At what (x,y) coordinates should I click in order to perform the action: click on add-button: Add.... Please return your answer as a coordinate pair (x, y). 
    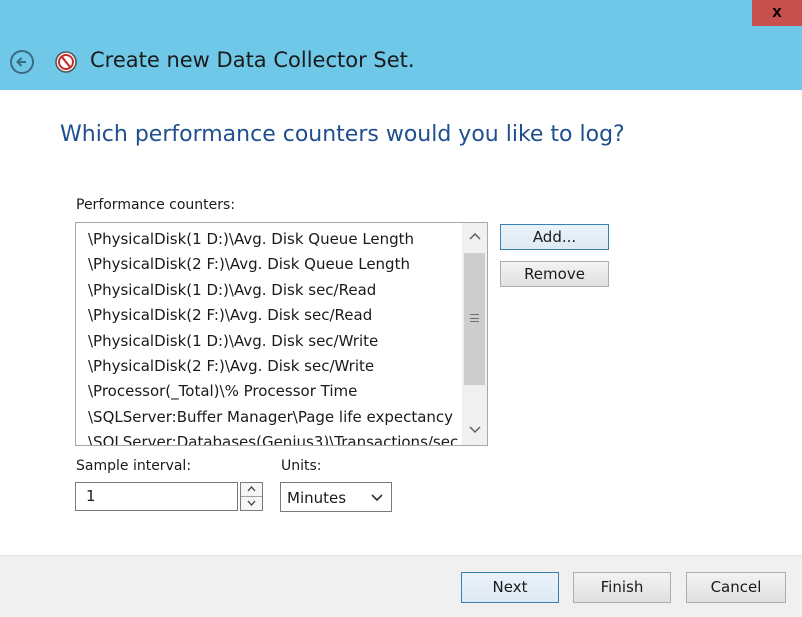
    Looking at the image, I should click on (554, 237).